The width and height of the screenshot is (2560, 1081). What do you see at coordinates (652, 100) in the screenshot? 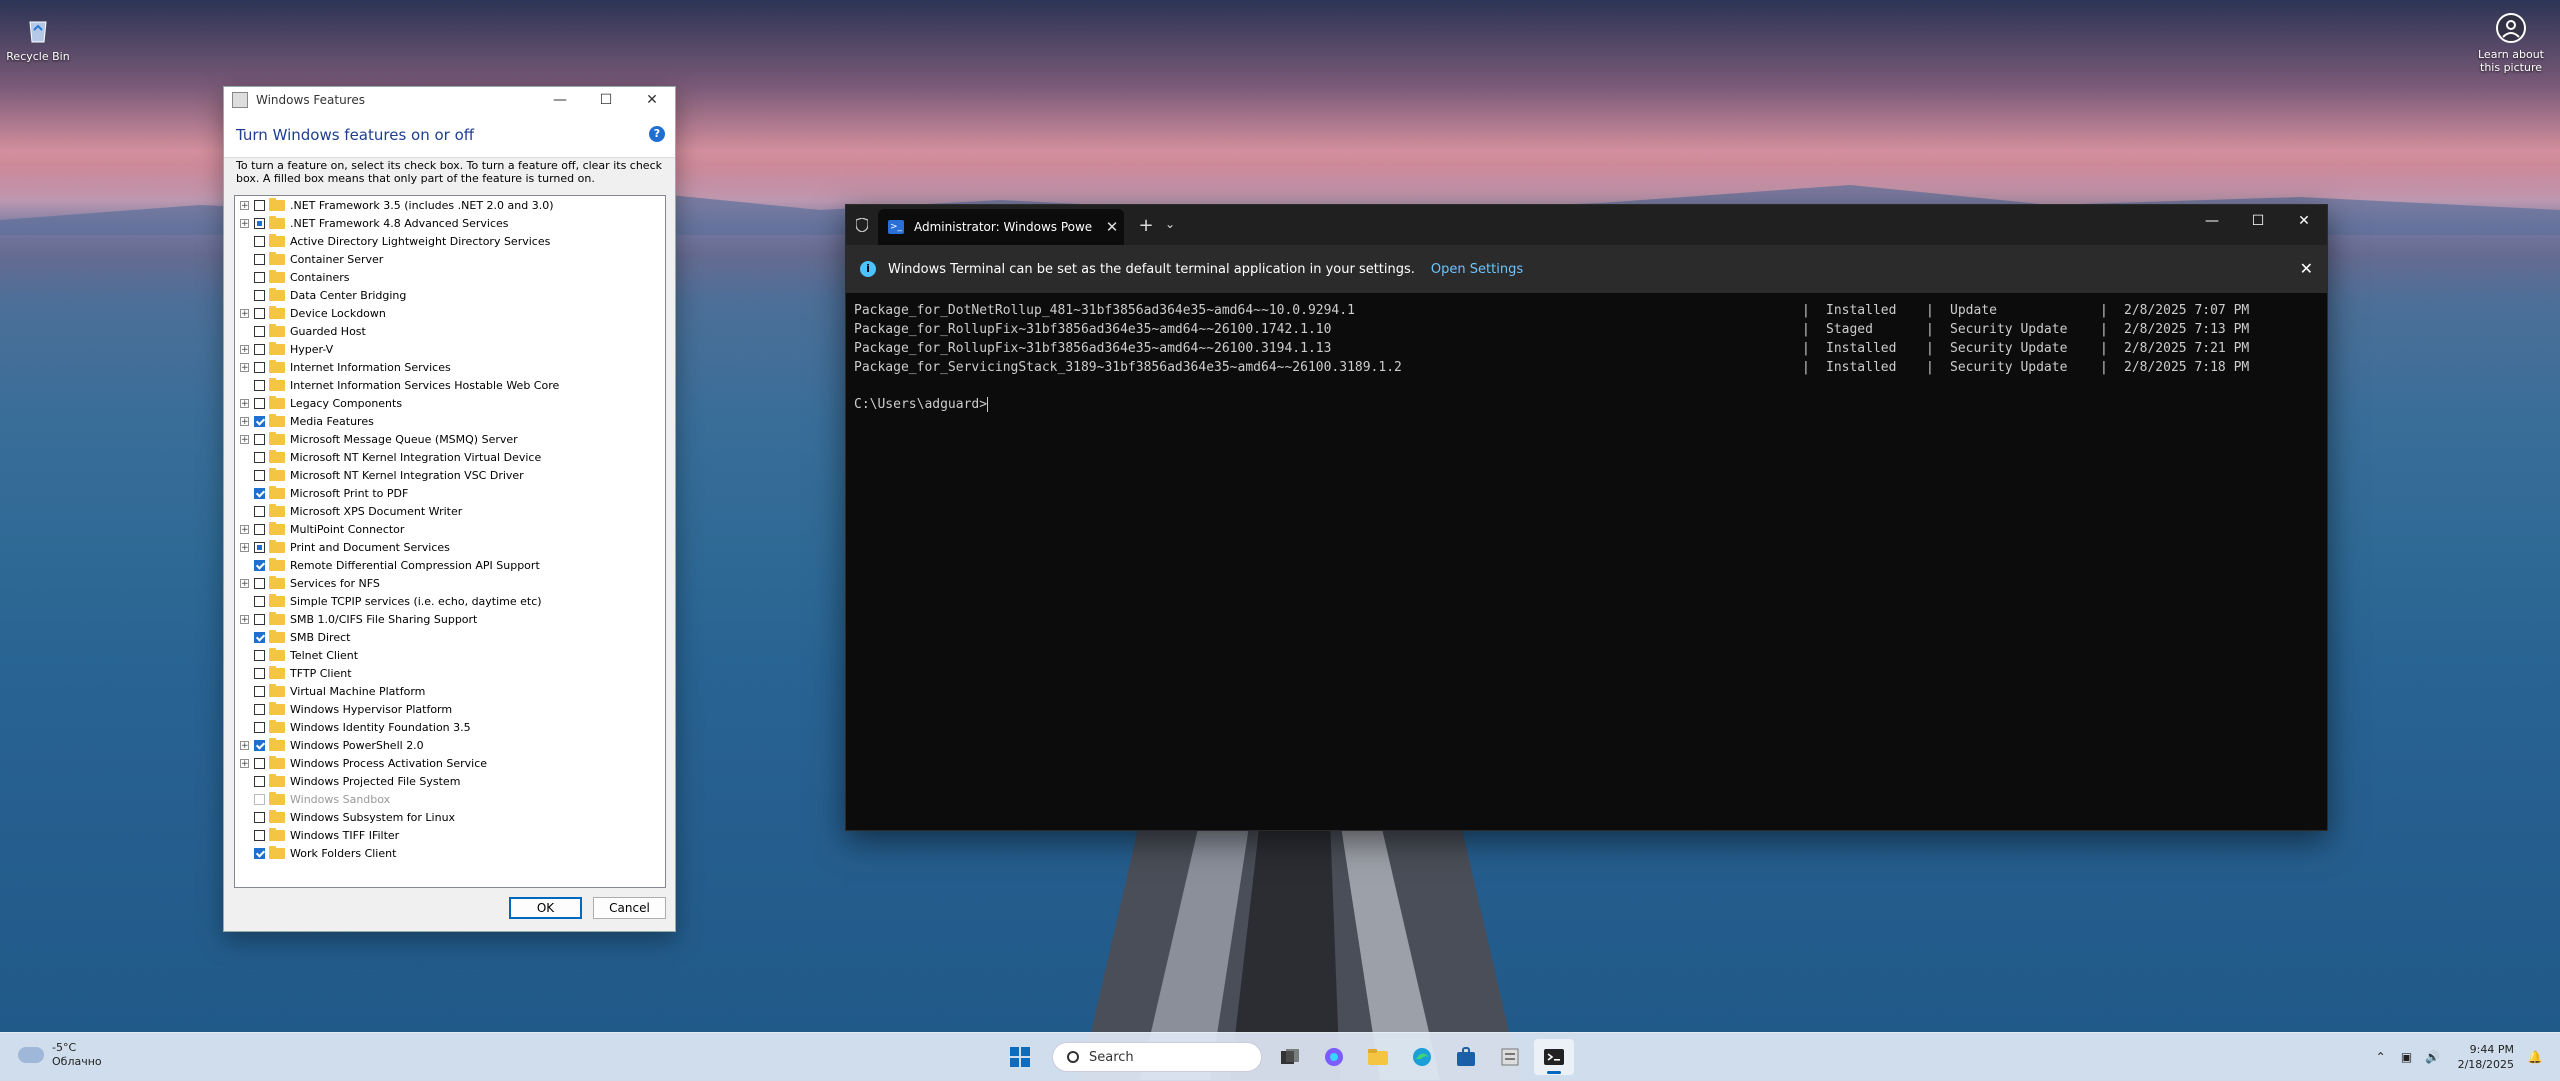
I see `close-button: ✕` at bounding box center [652, 100].